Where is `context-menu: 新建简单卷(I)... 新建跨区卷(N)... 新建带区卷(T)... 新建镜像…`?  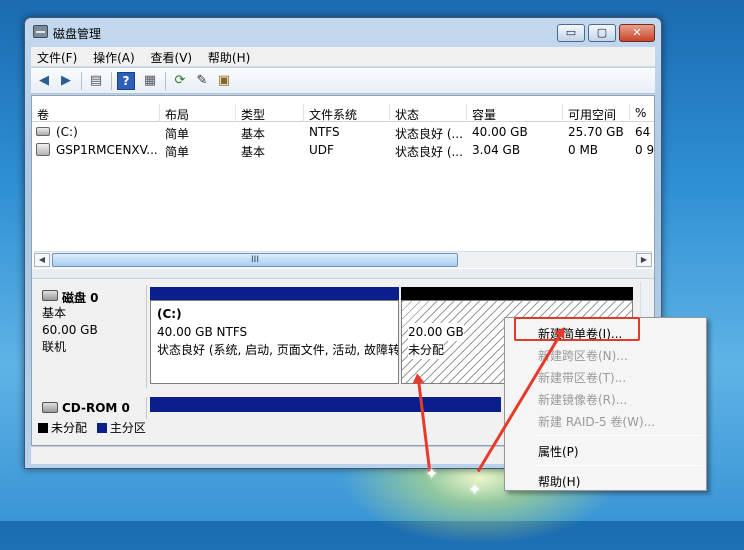 context-menu: 新建简单卷(I)... 新建跨区卷(N)... 新建带区卷(T)... 新建镜像… is located at coordinates (605, 404).